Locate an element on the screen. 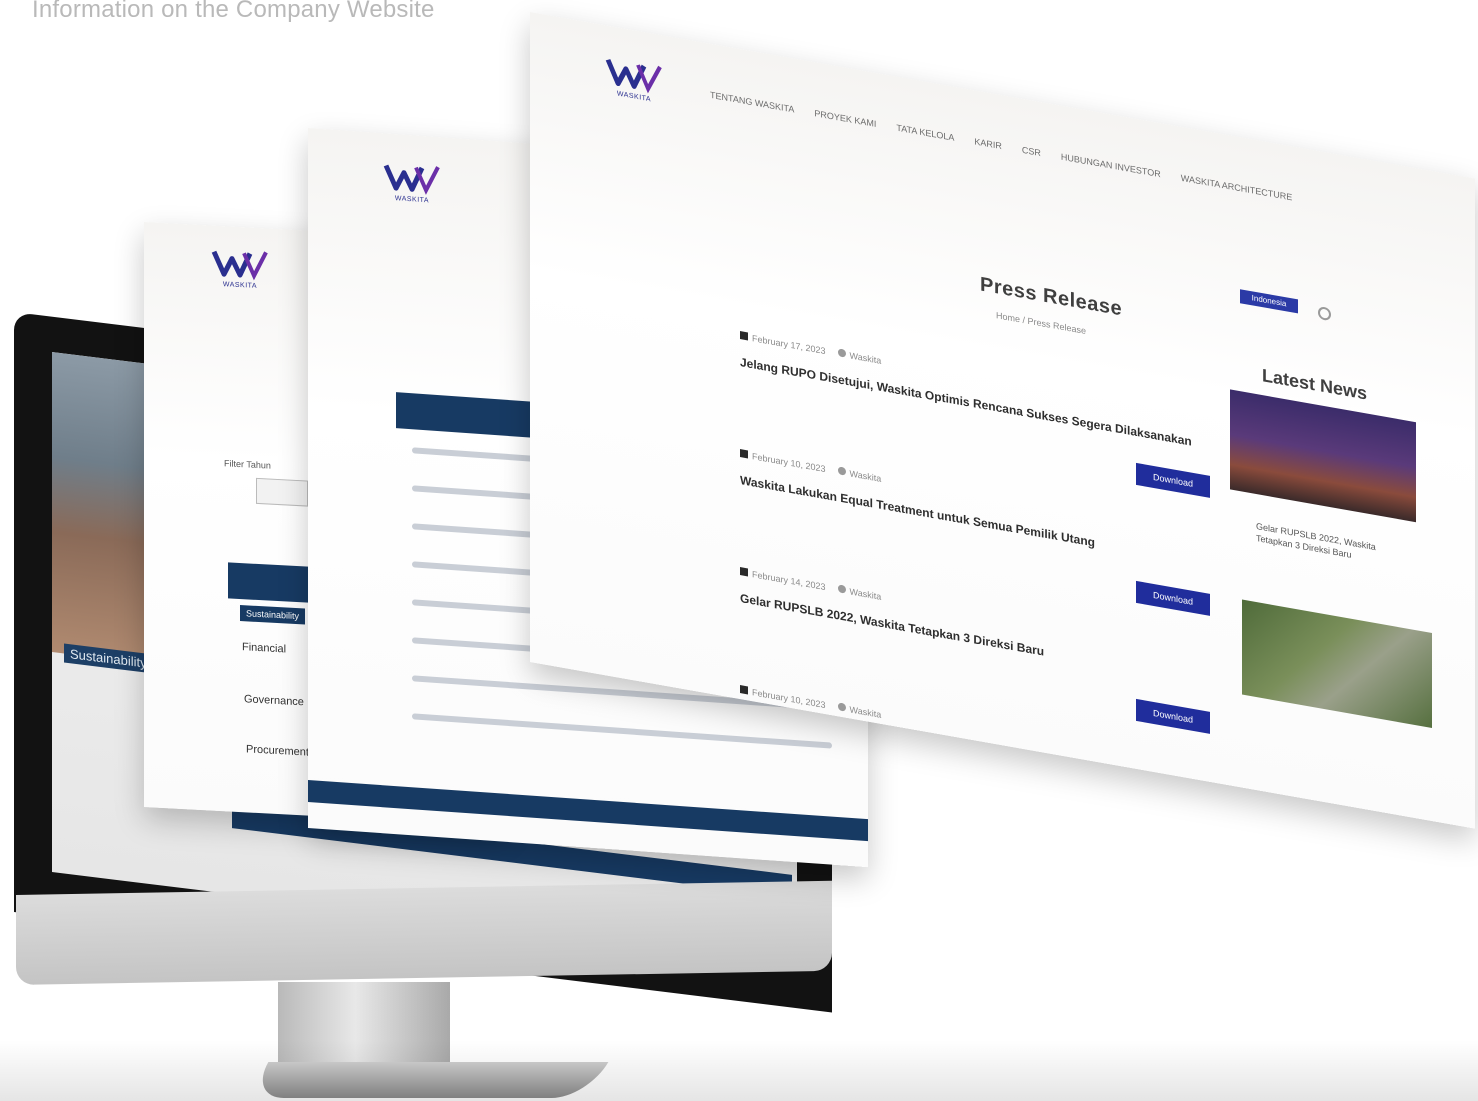 The height and width of the screenshot is (1101, 1478). nav-item: TATA KELOLA is located at coordinates (925, 133).